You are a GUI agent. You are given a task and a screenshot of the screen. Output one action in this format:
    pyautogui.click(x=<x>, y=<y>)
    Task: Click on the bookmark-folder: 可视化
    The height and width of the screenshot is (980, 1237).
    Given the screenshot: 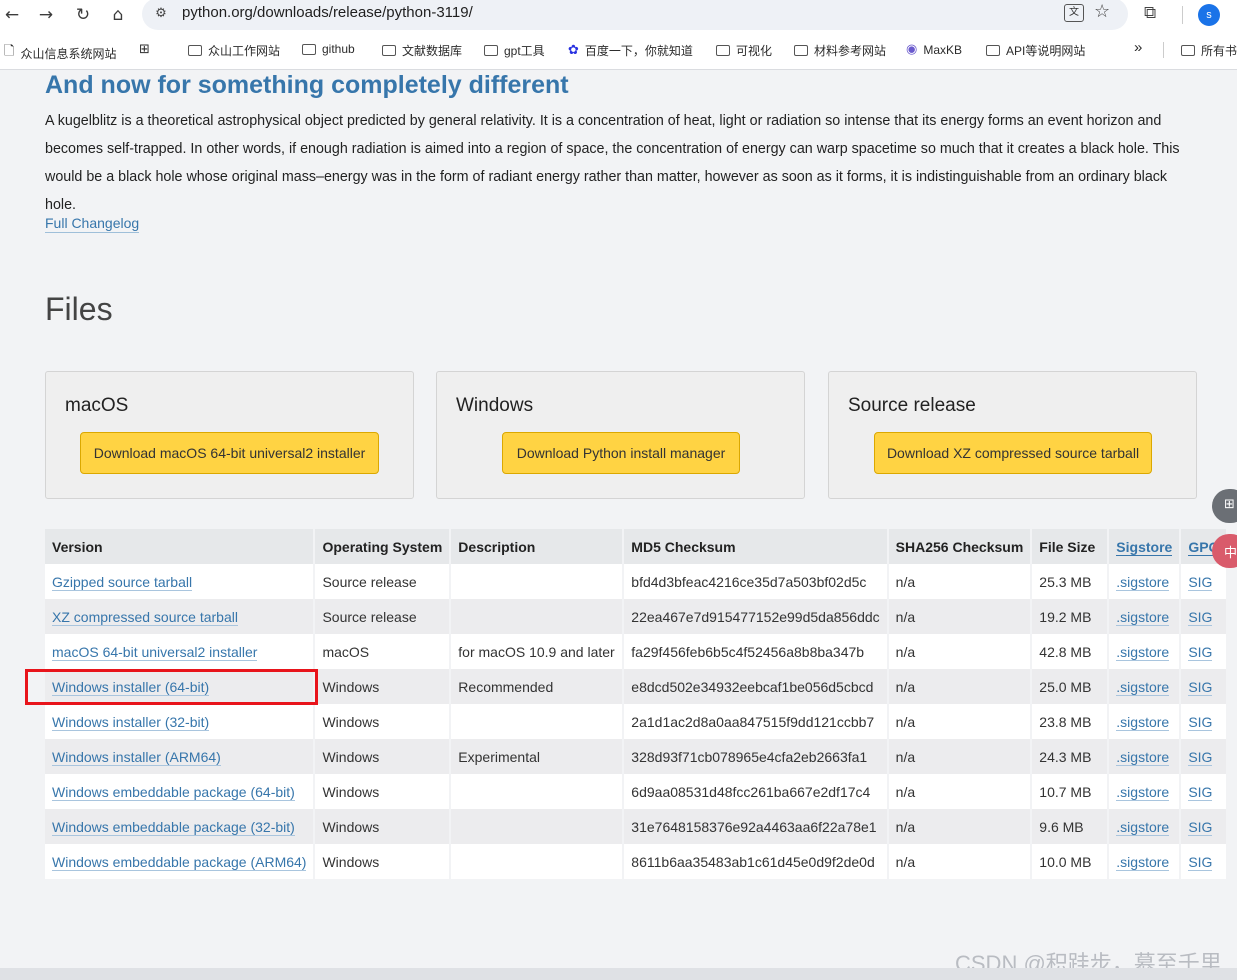 What is the action you would take?
    pyautogui.click(x=744, y=50)
    